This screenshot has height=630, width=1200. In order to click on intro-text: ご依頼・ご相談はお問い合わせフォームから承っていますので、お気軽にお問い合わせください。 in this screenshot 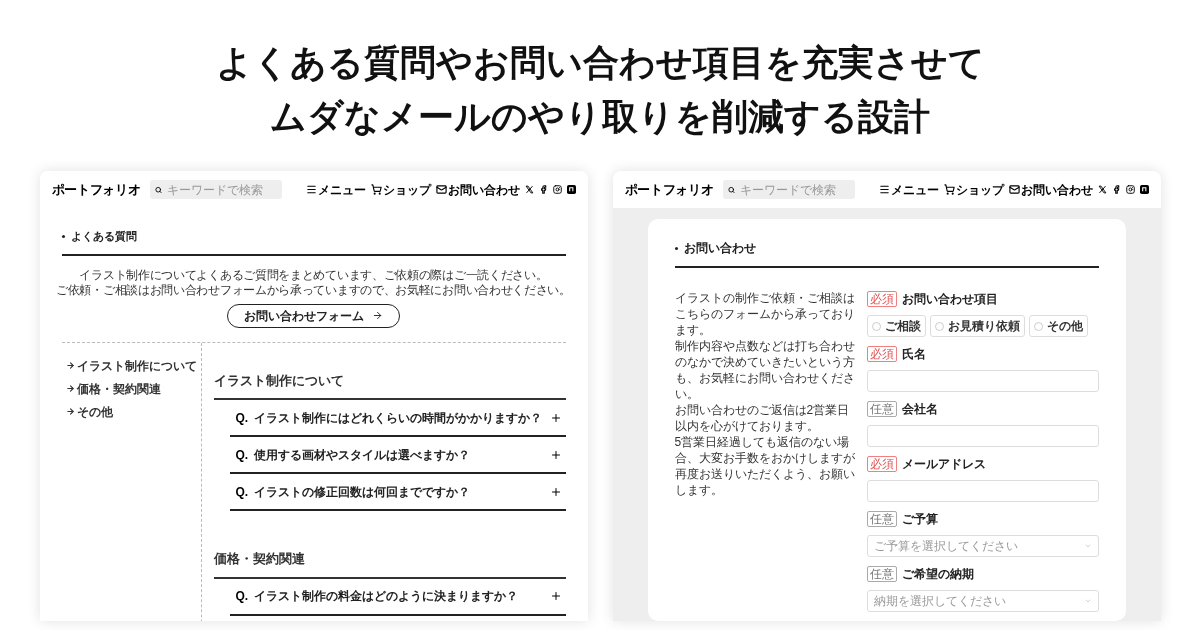, I will do `click(313, 290)`.